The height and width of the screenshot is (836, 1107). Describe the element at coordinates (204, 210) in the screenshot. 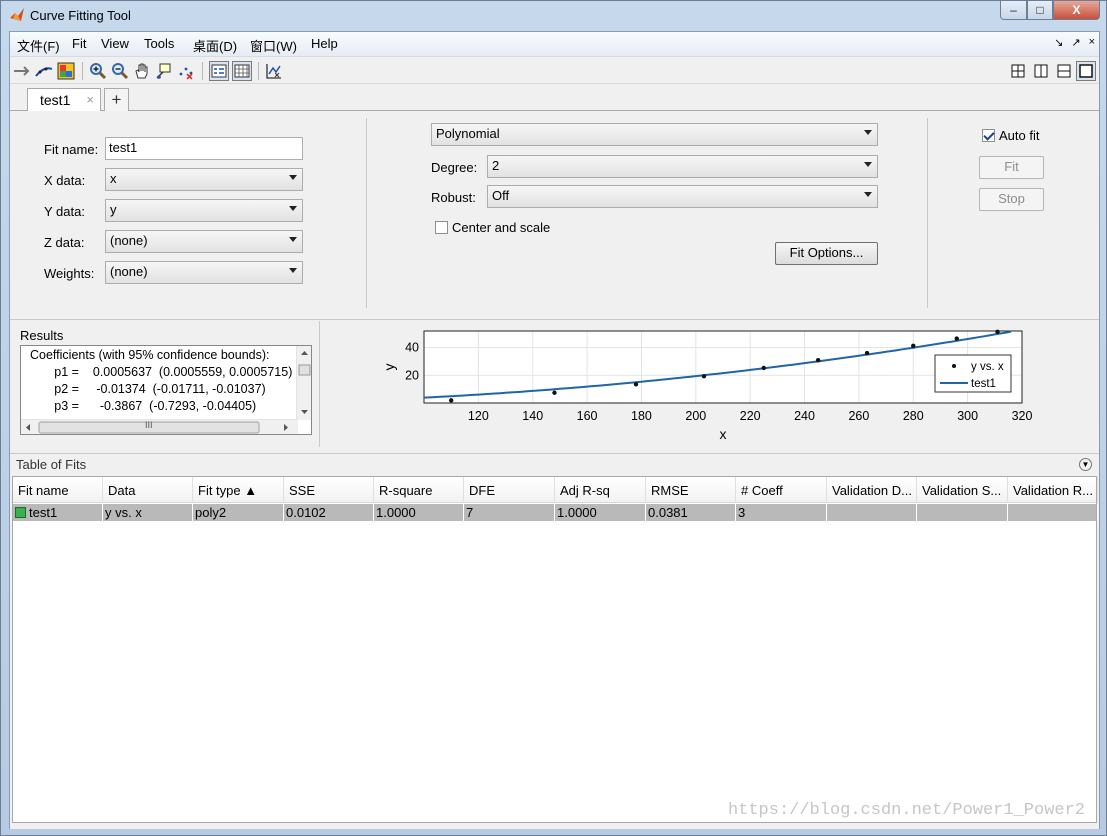

I see `y-data-select: y` at that location.